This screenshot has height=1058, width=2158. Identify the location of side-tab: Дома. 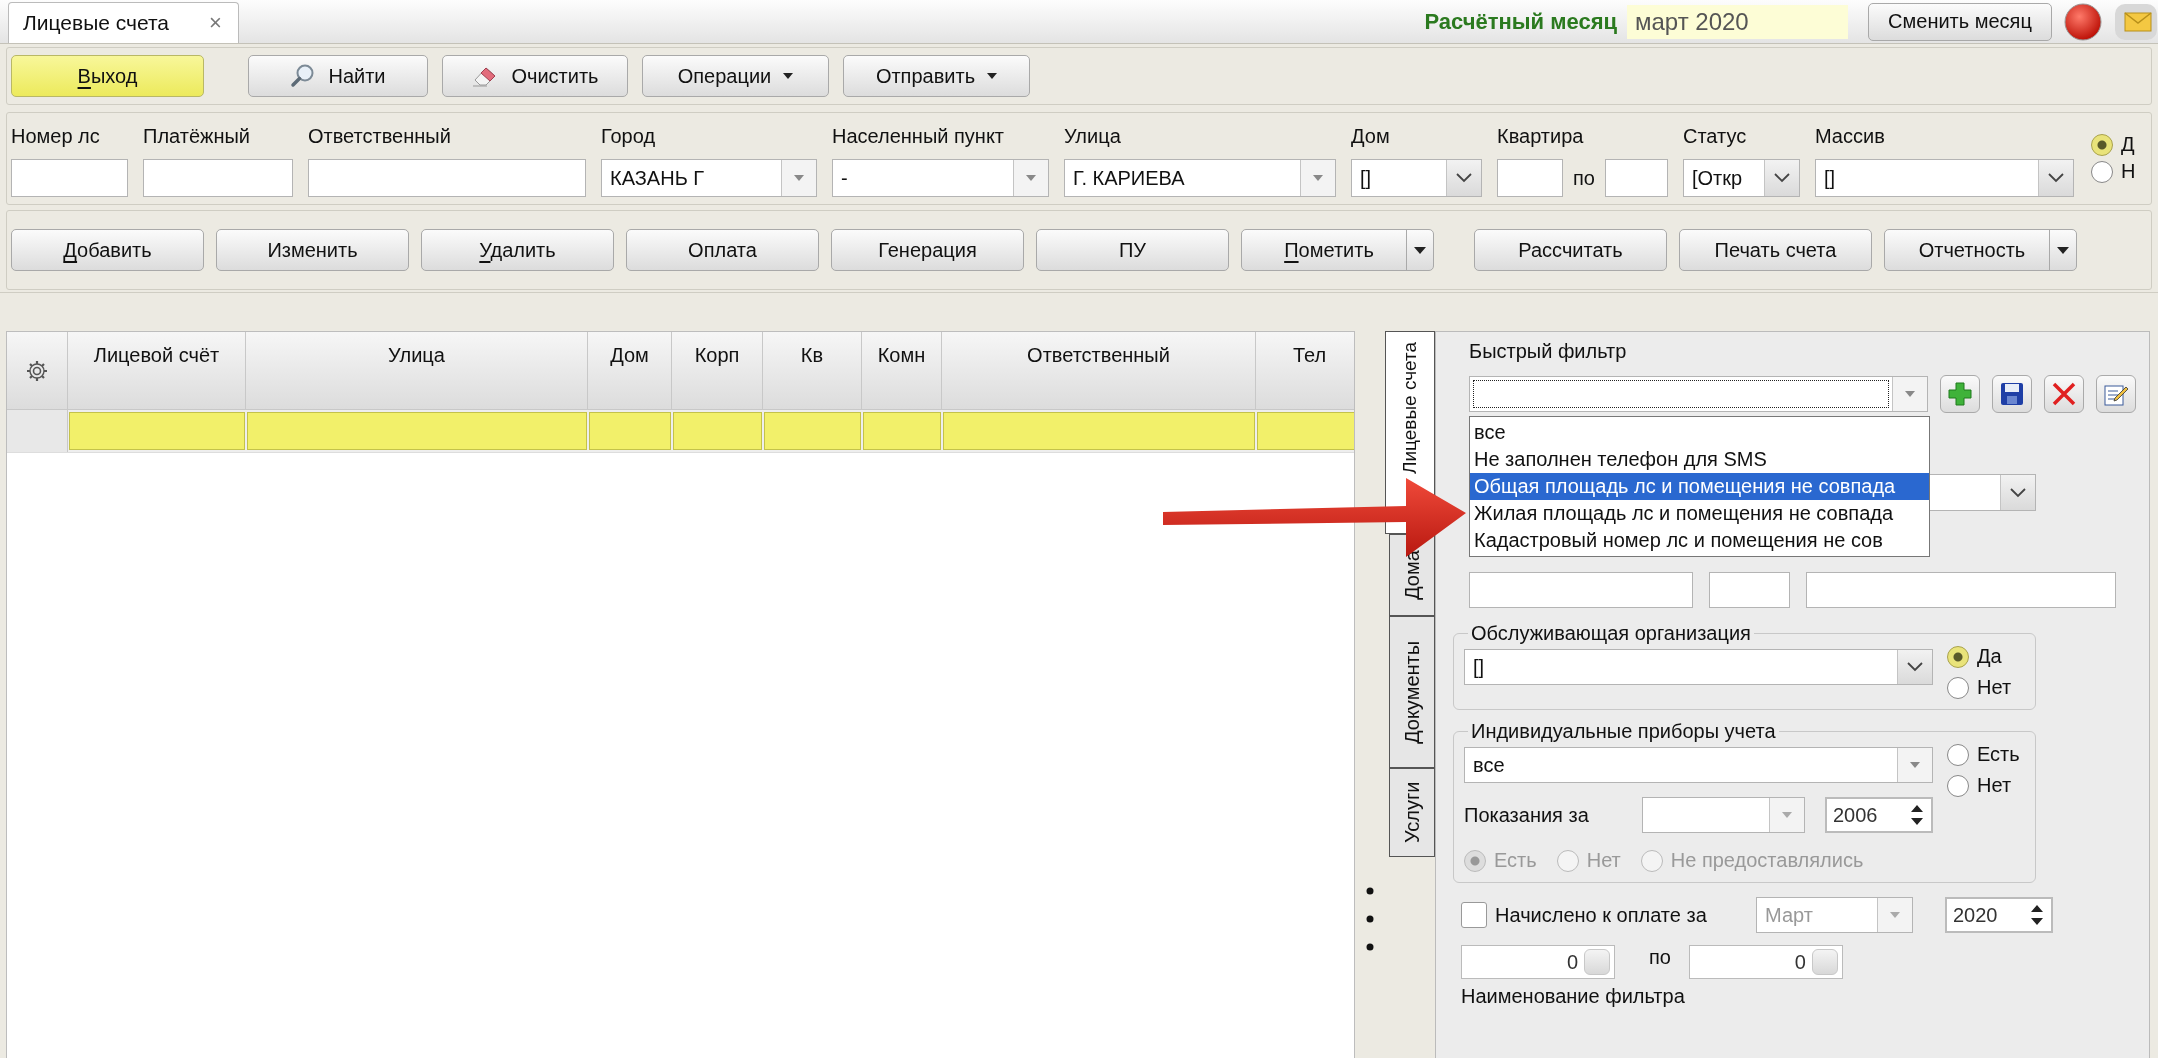
(1412, 575).